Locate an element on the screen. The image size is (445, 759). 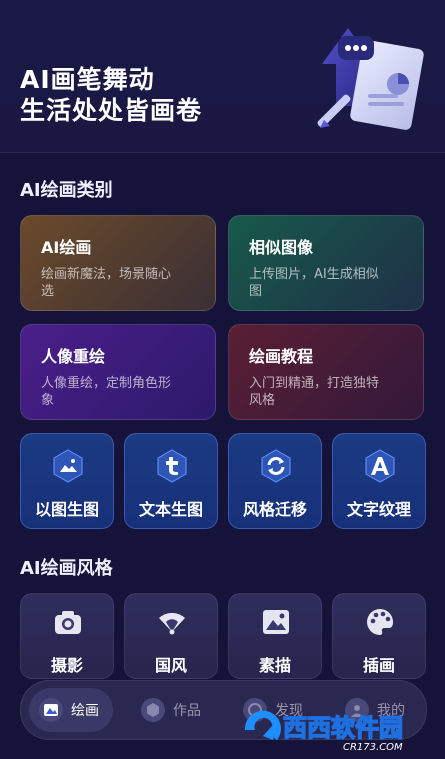
tab-works: 作品 is located at coordinates (173, 710).